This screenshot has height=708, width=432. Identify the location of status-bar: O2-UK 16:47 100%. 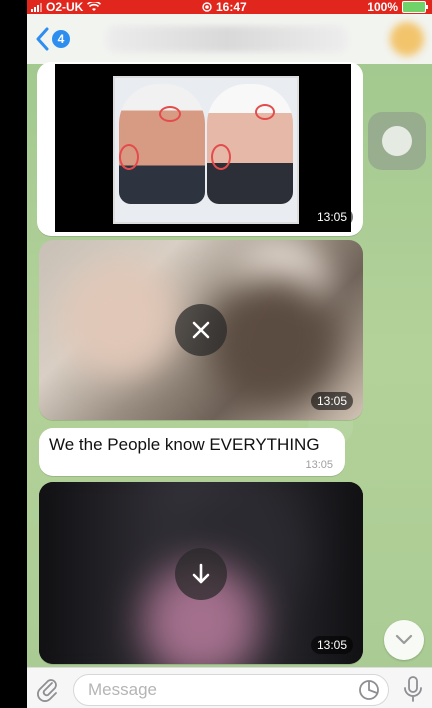
(229, 7).